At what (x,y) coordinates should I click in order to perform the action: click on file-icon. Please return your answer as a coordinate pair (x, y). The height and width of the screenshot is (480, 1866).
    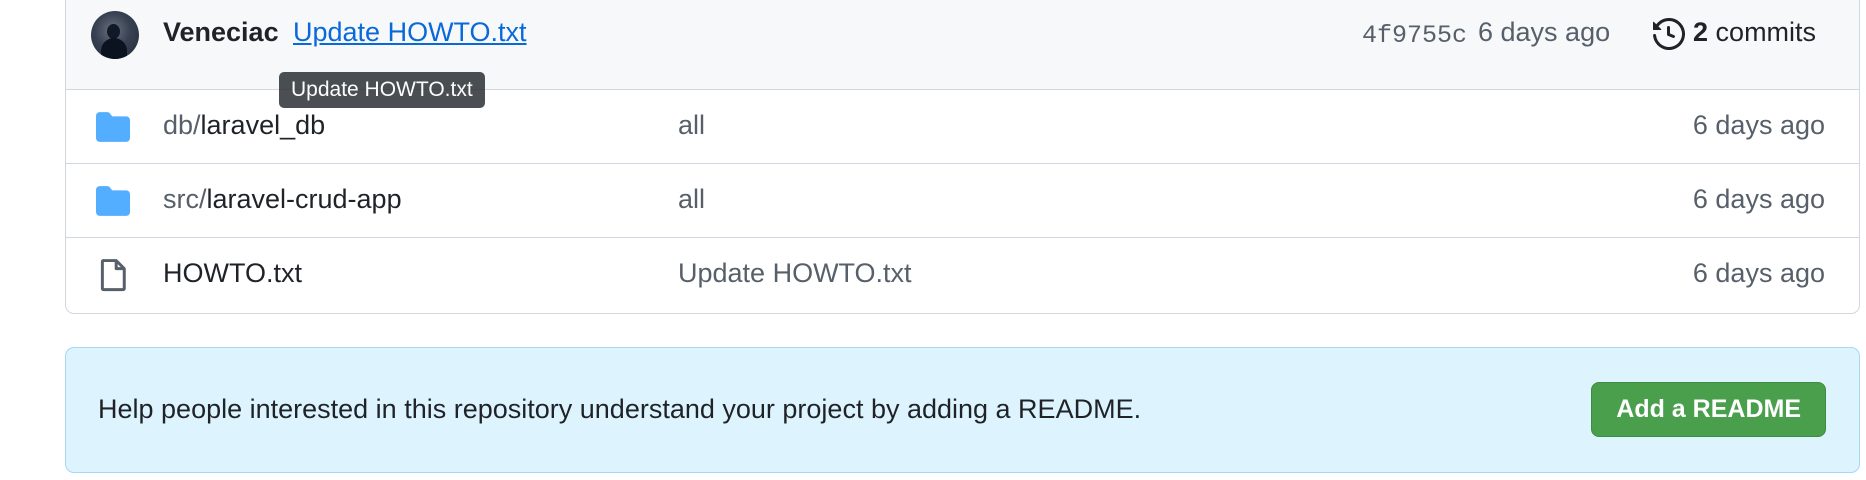
    Looking at the image, I should click on (113, 275).